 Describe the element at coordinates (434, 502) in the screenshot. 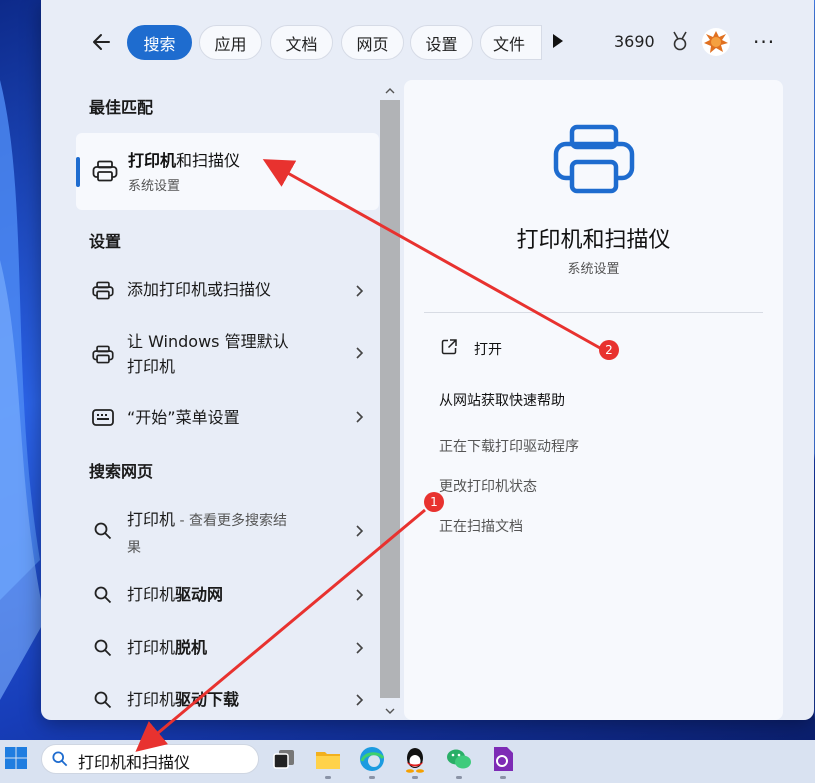

I see `annotation-badge-1: 1` at that location.